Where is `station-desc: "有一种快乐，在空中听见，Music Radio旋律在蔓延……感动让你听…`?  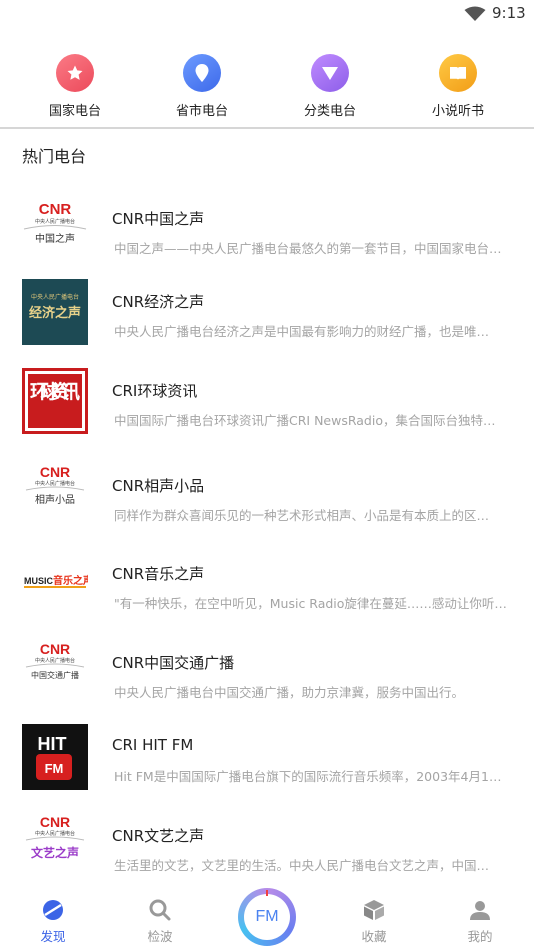
station-desc: "有一种快乐，在空中听见，Music Radio旋律在蔓延……感动让你听… is located at coordinates (310, 603).